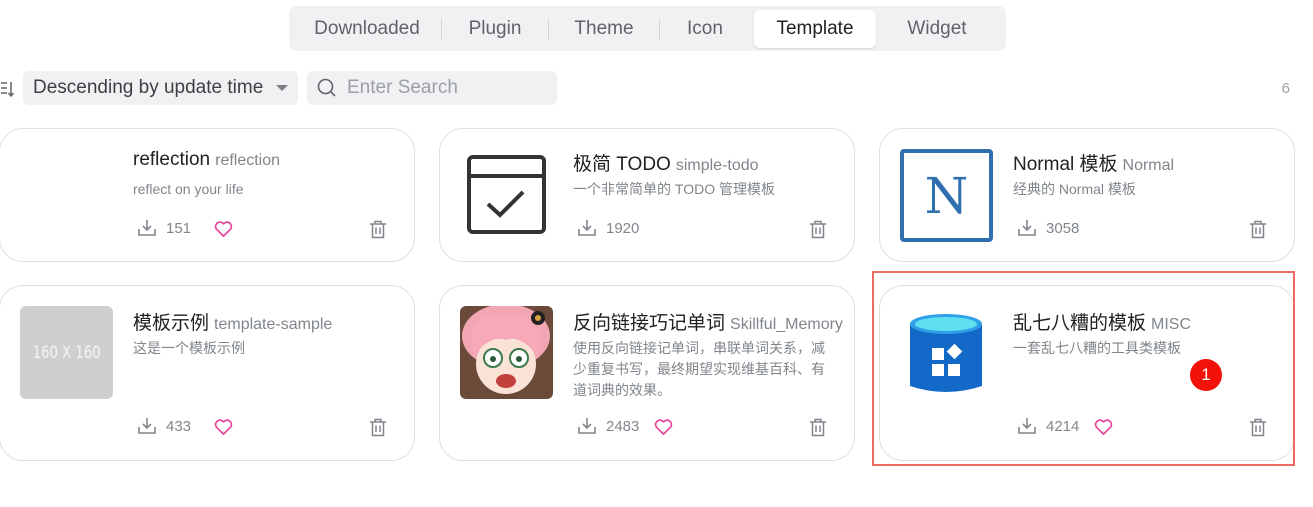 The width and height of the screenshot is (1313, 507). Describe the element at coordinates (506, 352) in the screenshot. I see `anime-girl-avatar` at that location.